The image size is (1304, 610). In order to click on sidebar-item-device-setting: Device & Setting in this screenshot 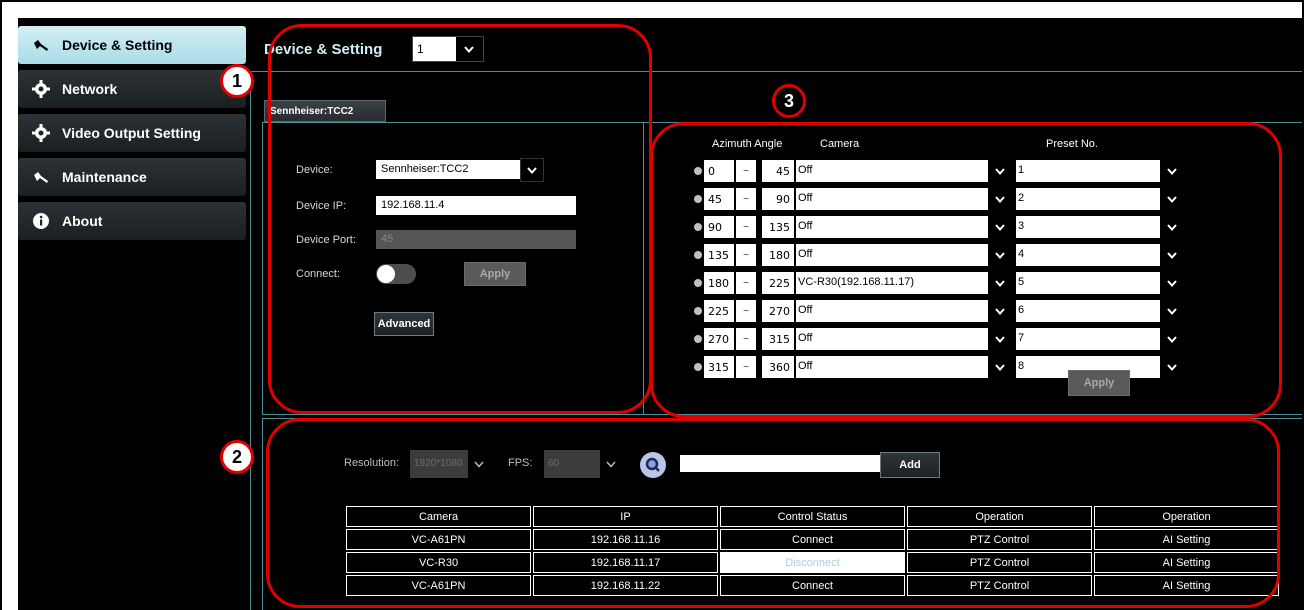, I will do `click(132, 45)`.